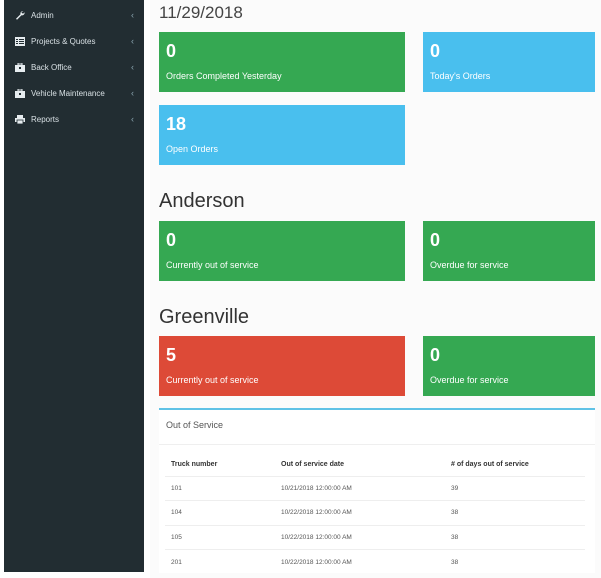  I want to click on table-row: 104 10/22/2018 12:00:00 AM 38, so click(375, 512).